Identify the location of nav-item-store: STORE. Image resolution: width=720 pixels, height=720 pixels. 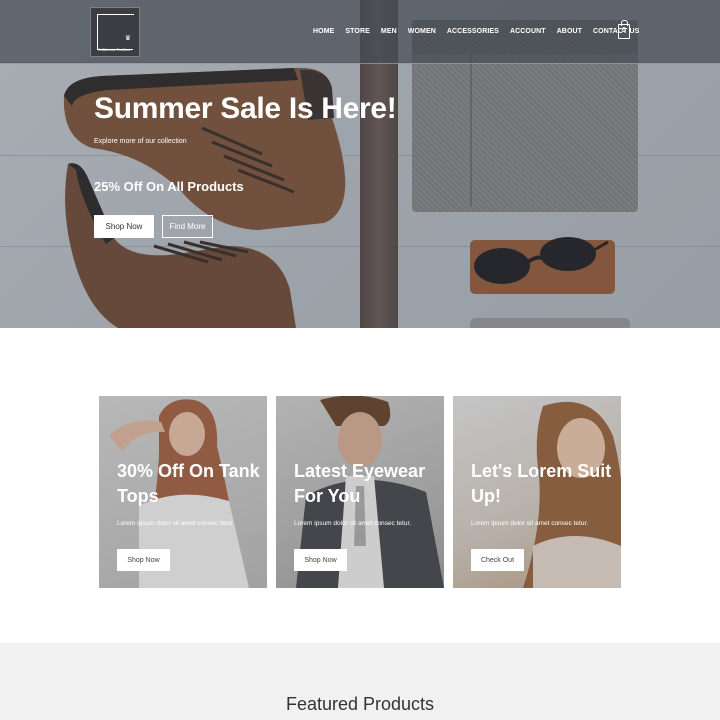
(357, 31).